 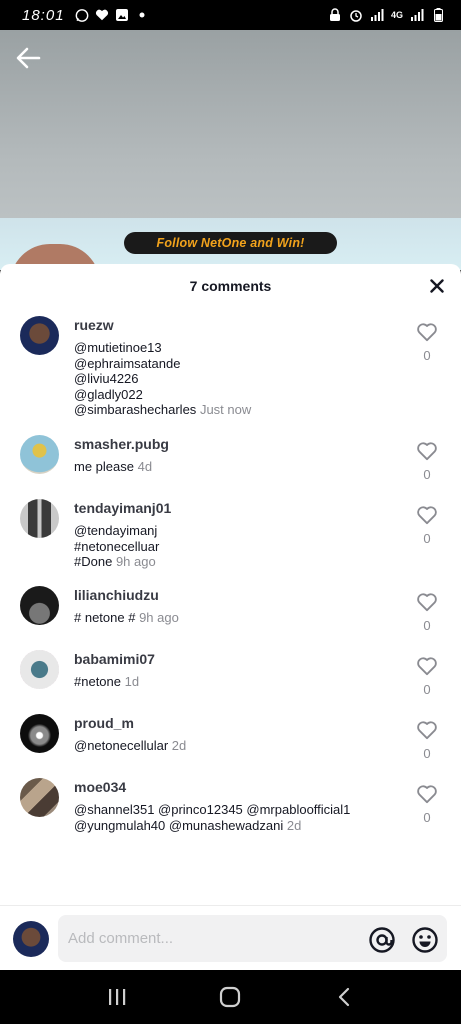 I want to click on nav-back-button, so click(x=344, y=997).